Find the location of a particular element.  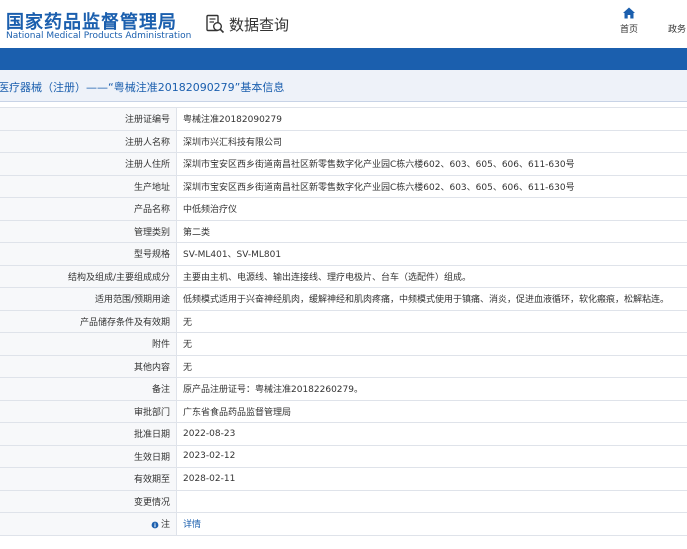

row-label: 产品储存条件及有效期 is located at coordinates (88, 321).